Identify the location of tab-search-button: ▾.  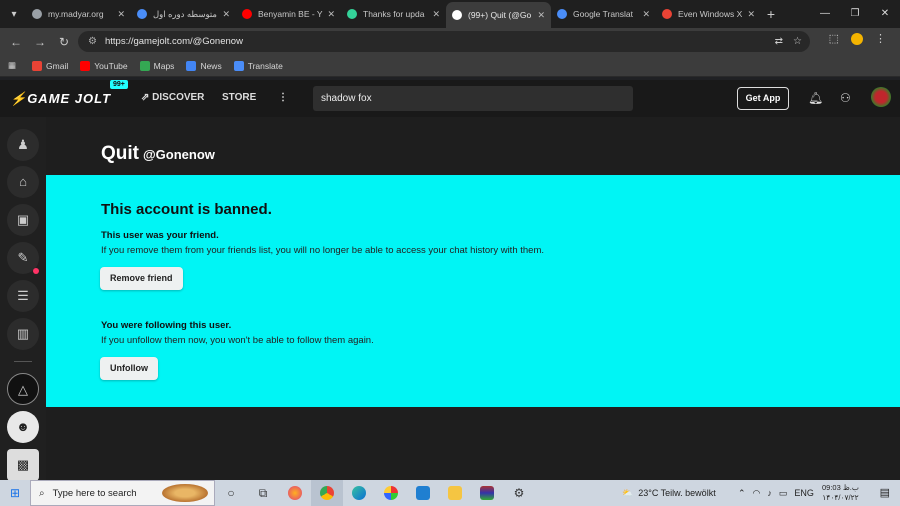
(14, 14).